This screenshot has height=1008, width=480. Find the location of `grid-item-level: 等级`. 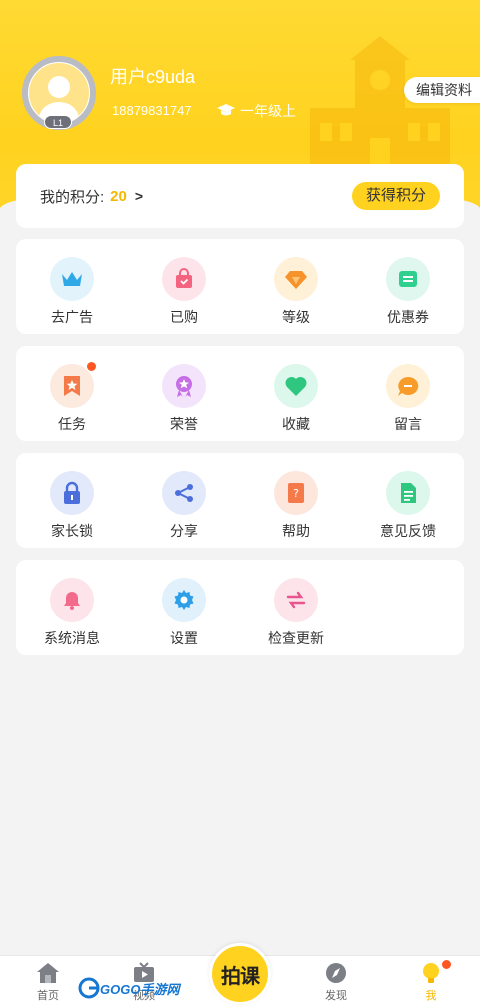

grid-item-level: 等级 is located at coordinates (296, 295).